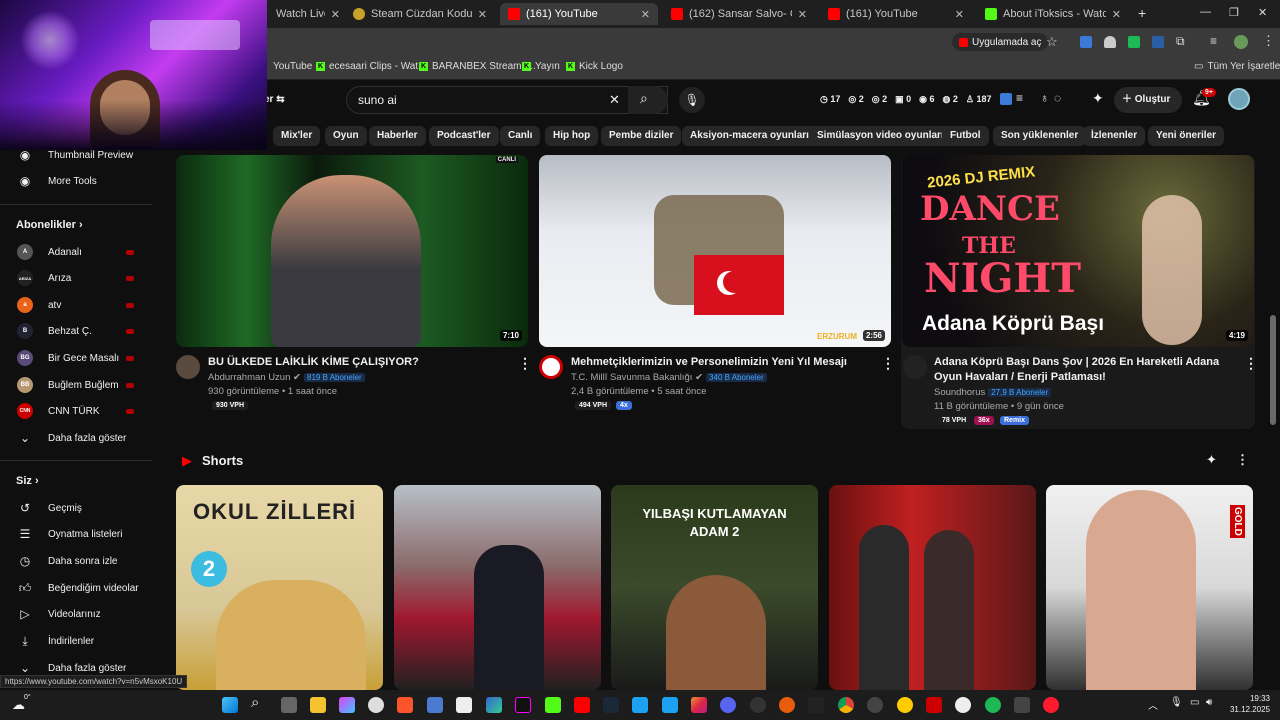 The image size is (1280, 720). Describe the element at coordinates (541, 66) in the screenshot. I see `bookmark-item: K Yayın` at that location.